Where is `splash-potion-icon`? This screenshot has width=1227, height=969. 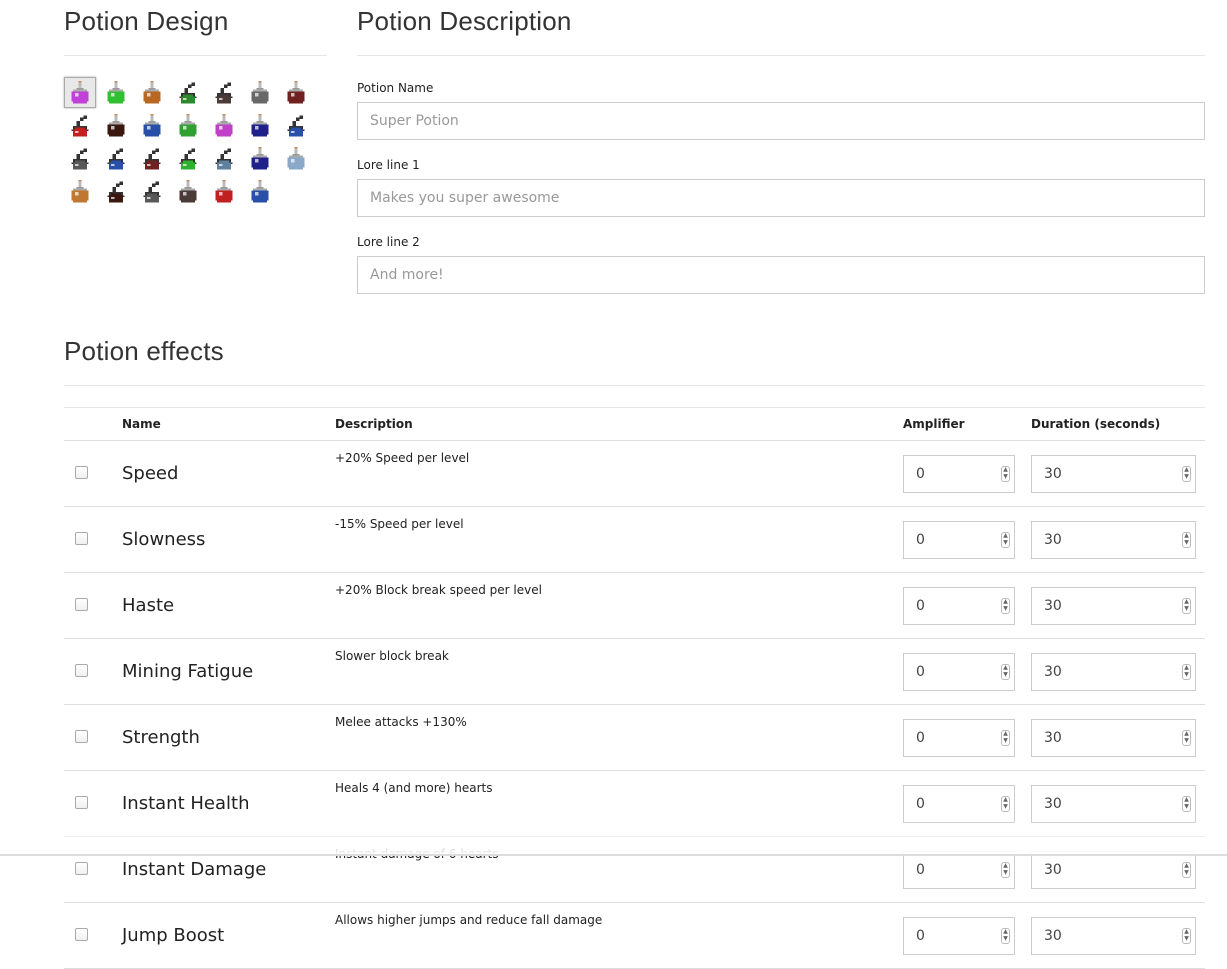
splash-potion-icon is located at coordinates (188, 158).